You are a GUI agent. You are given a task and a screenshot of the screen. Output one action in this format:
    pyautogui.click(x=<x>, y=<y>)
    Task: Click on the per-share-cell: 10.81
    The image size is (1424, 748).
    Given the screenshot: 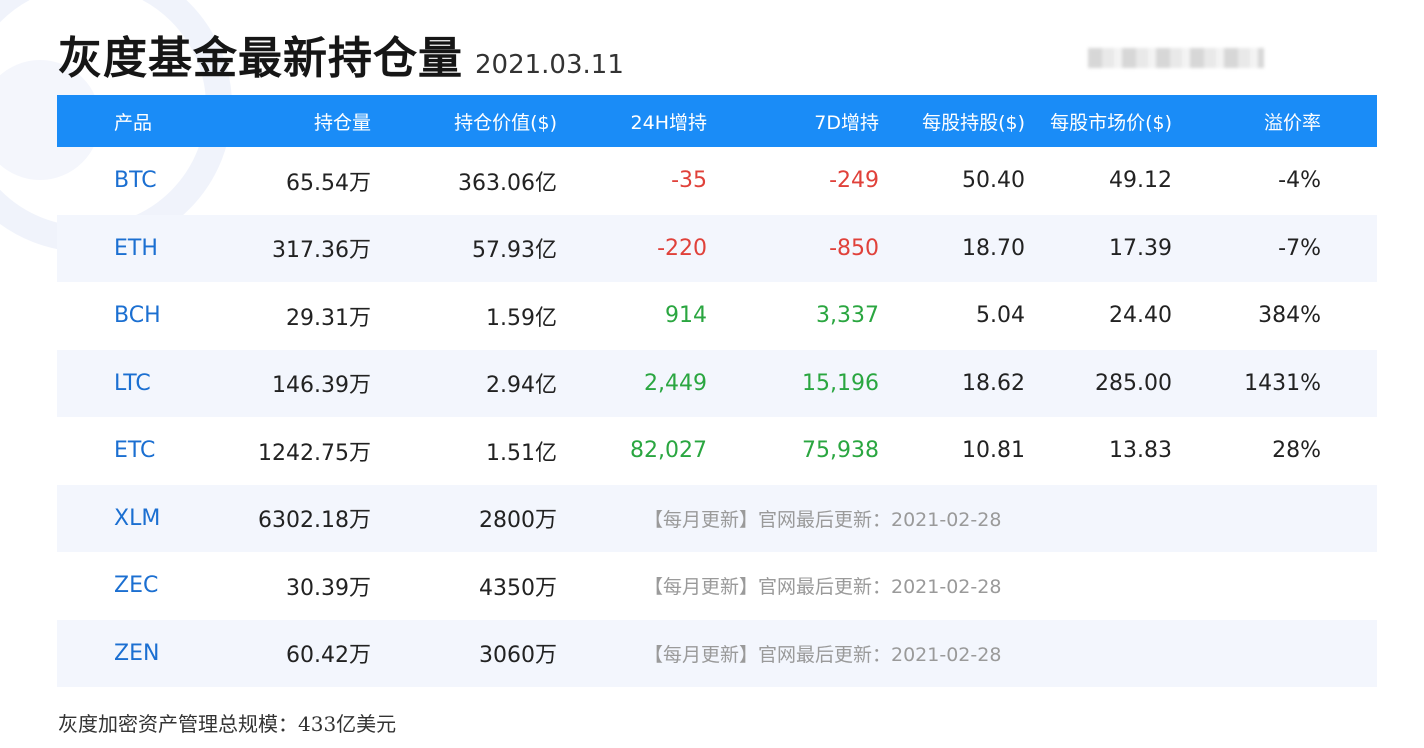 What is the action you would take?
    pyautogui.click(x=993, y=451)
    